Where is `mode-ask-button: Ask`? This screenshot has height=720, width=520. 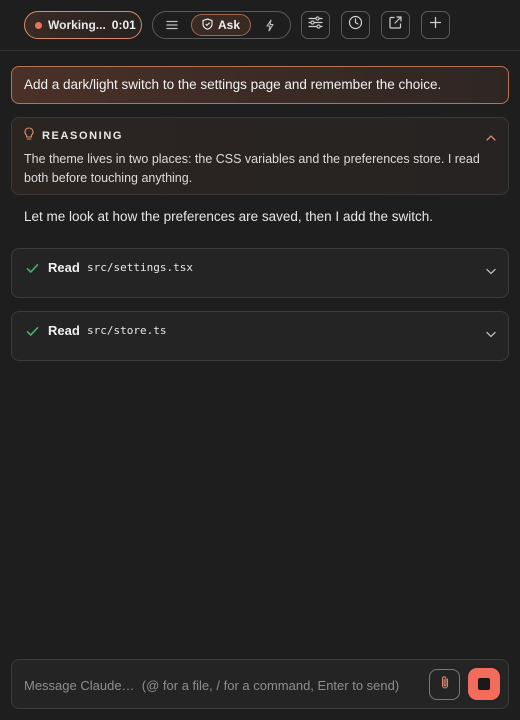 mode-ask-button: Ask is located at coordinates (221, 25).